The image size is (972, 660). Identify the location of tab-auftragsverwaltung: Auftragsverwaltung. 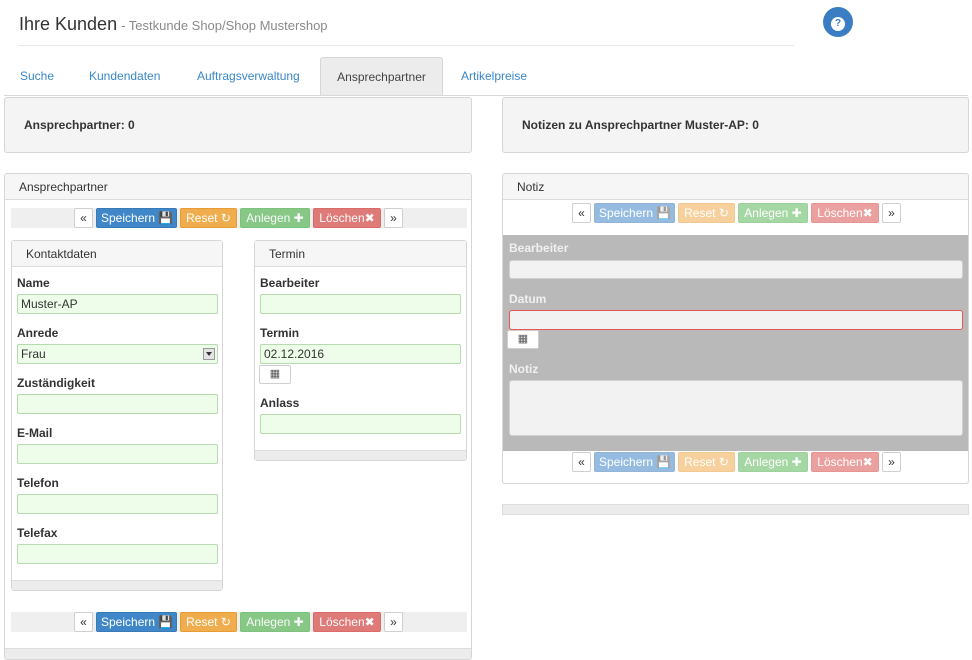
(248, 76).